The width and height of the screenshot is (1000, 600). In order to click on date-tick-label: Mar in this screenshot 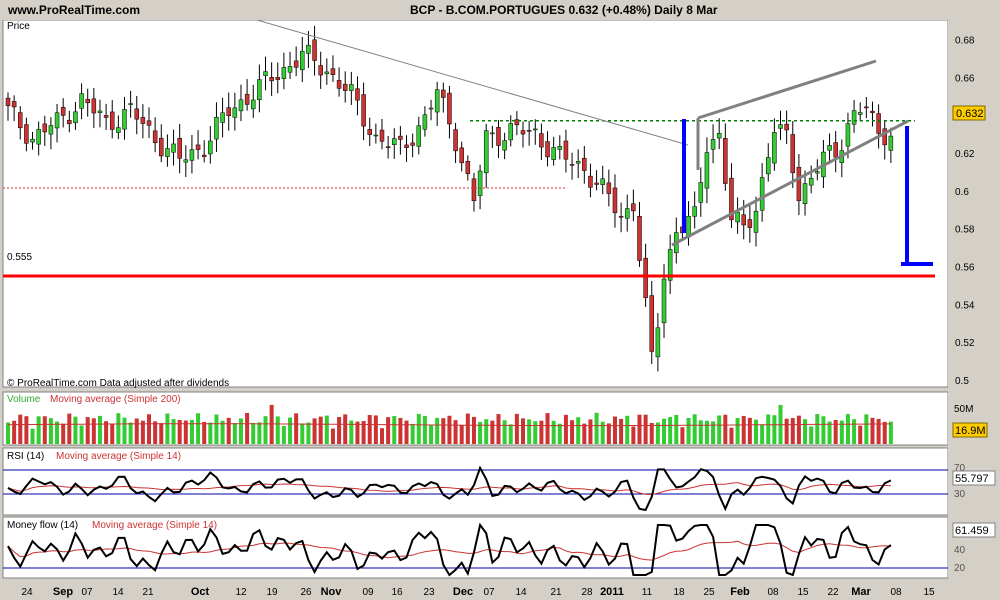, I will do `click(861, 592)`.